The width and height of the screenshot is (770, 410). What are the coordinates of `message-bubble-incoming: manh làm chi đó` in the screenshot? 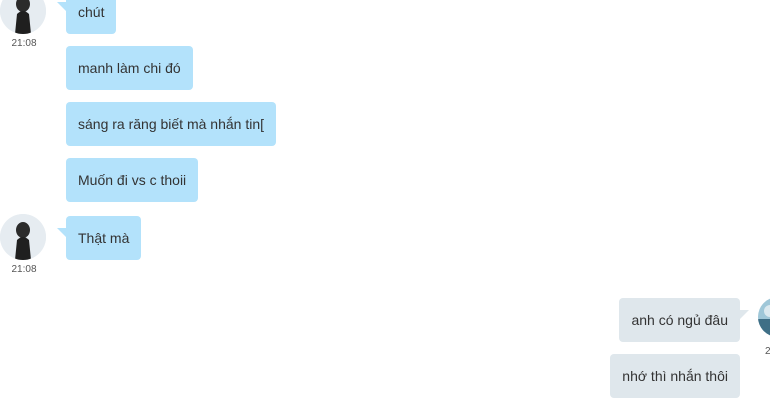 It's located at (129, 68).